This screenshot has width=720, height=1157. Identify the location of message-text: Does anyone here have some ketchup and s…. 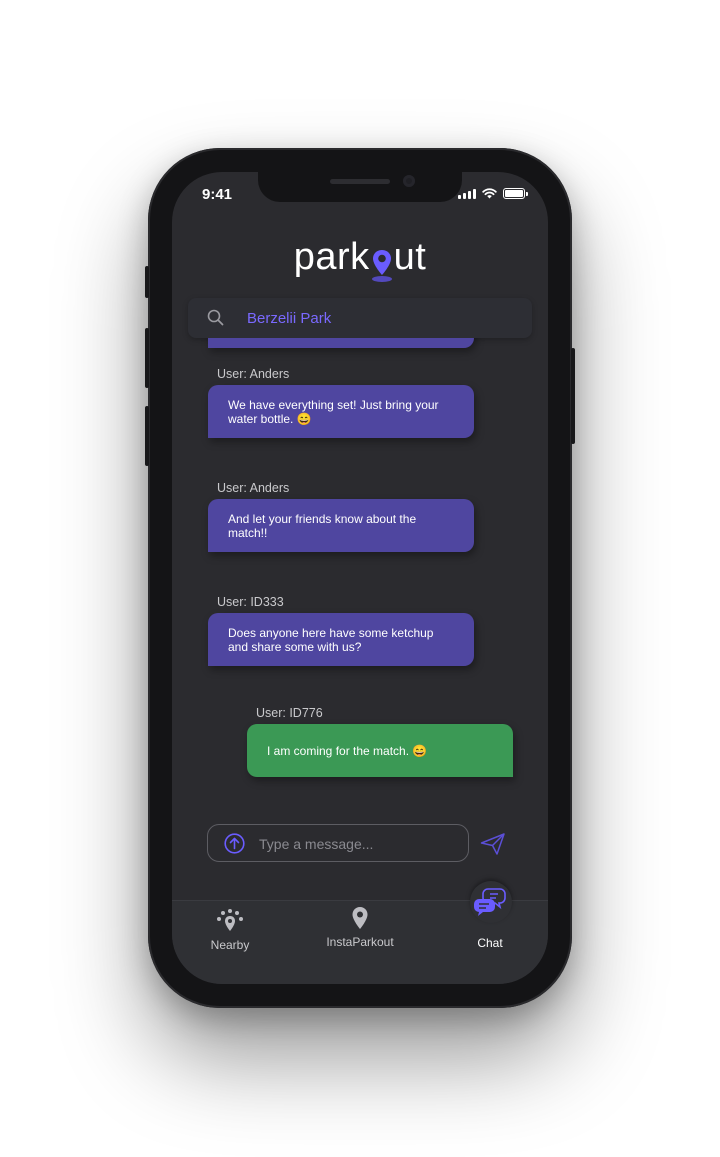
(331, 640).